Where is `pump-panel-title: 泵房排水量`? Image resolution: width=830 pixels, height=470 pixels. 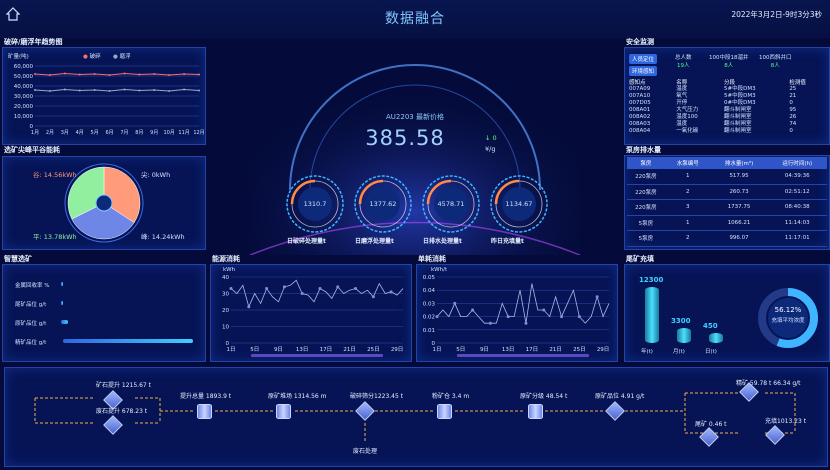 pump-panel-title: 泵房排水量 is located at coordinates (643, 150).